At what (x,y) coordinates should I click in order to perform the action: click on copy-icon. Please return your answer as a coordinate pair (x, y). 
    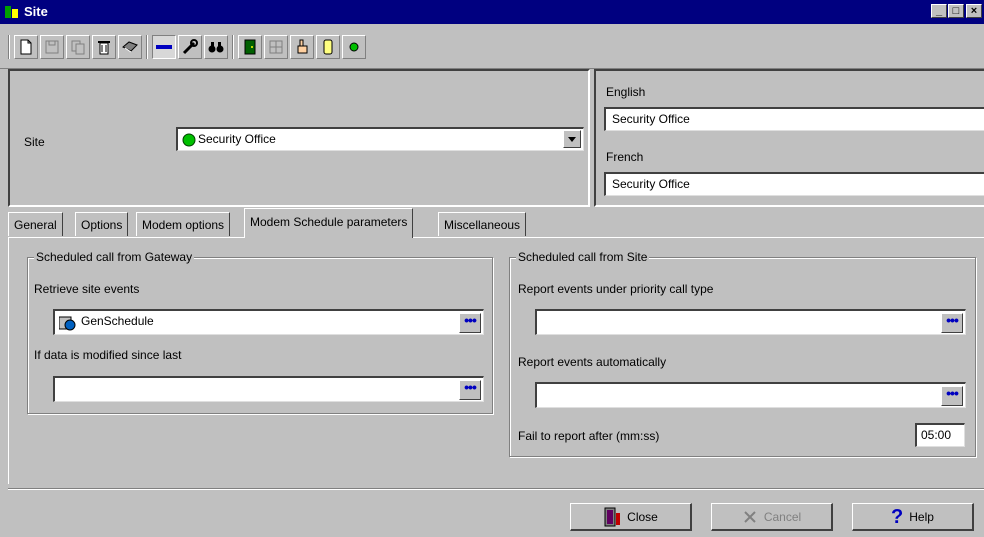
    Looking at the image, I should click on (78, 47).